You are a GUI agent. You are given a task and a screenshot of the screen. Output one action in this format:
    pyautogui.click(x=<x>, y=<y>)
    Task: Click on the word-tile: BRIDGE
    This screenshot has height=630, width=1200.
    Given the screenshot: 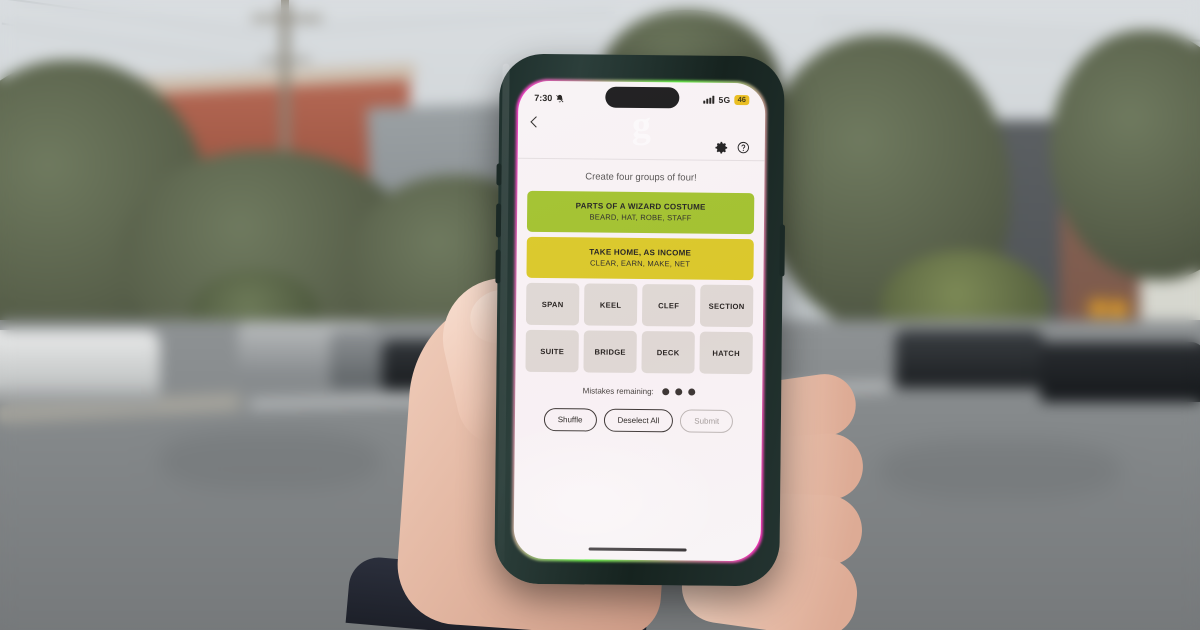 What is the action you would take?
    pyautogui.click(x=610, y=351)
    